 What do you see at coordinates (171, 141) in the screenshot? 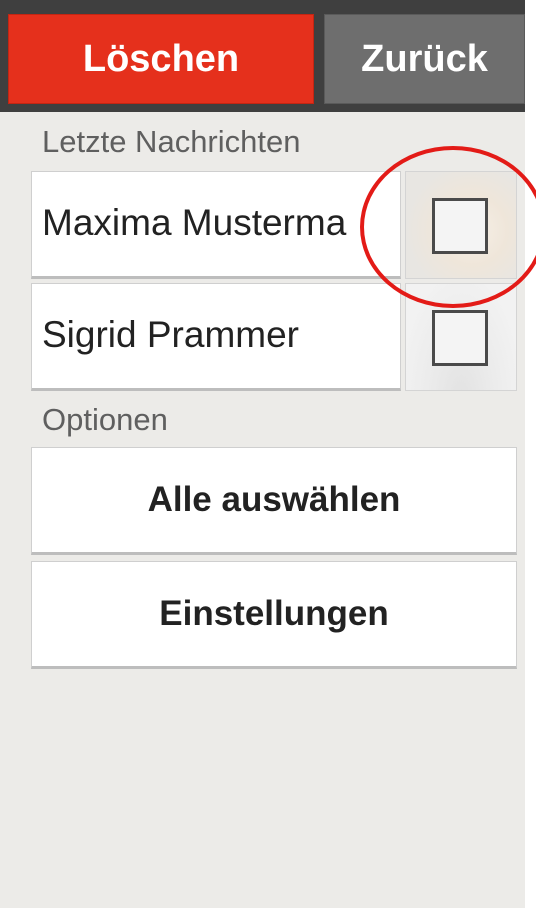
I see `recent-messages-heading: Letzte Nachrichten` at bounding box center [171, 141].